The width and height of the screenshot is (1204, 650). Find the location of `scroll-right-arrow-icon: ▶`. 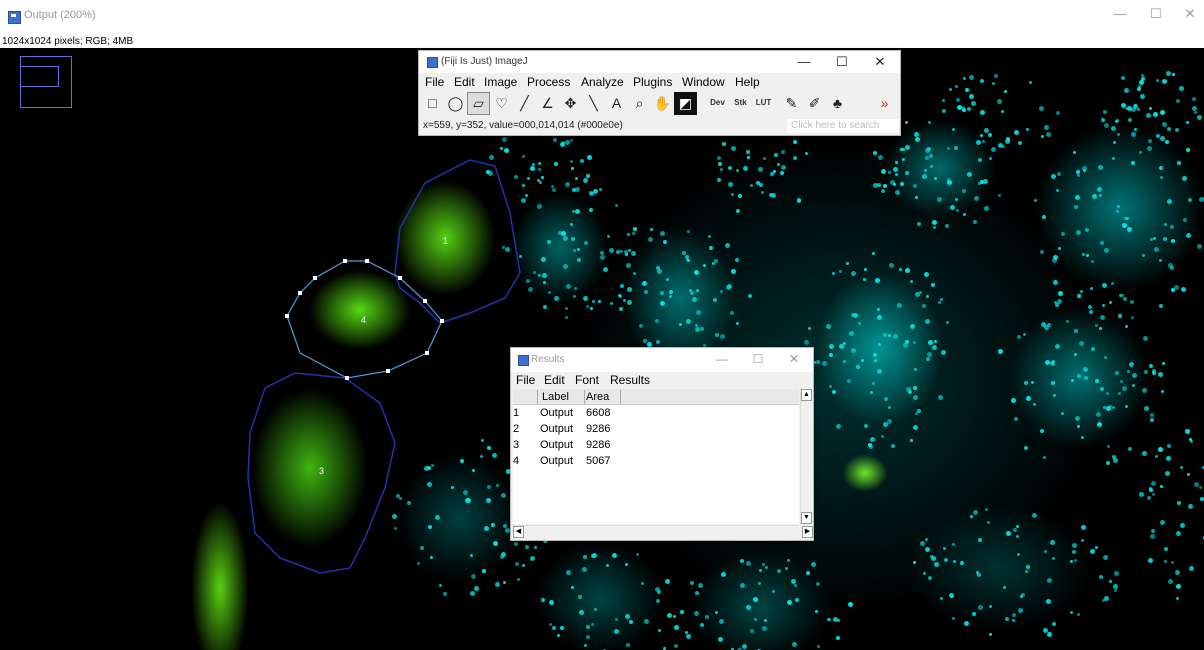

scroll-right-arrow-icon: ▶ is located at coordinates (807, 532).